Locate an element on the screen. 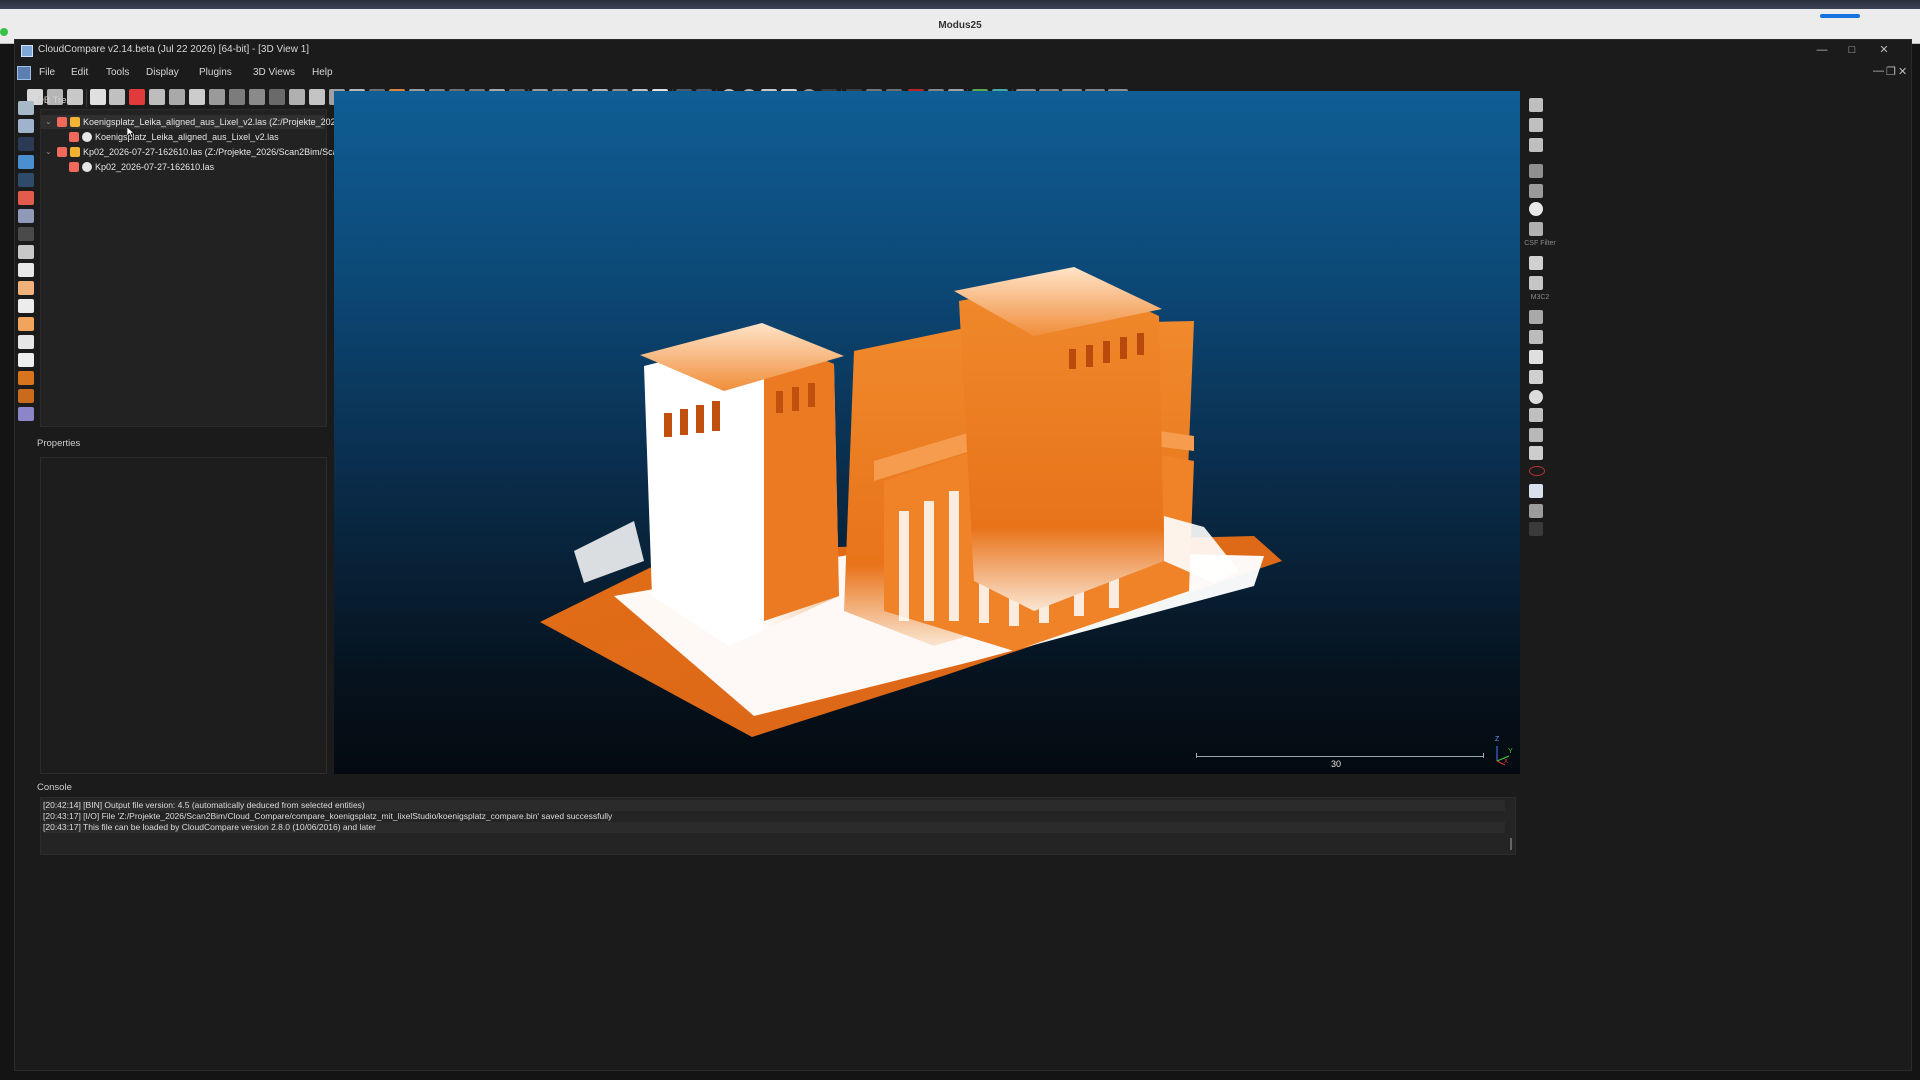 The height and width of the screenshot is (1080, 1920). iso-back-icon is located at coordinates (26, 396).